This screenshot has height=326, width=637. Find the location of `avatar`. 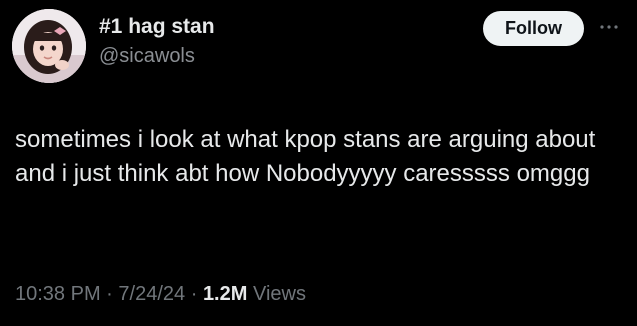

avatar is located at coordinates (49, 46).